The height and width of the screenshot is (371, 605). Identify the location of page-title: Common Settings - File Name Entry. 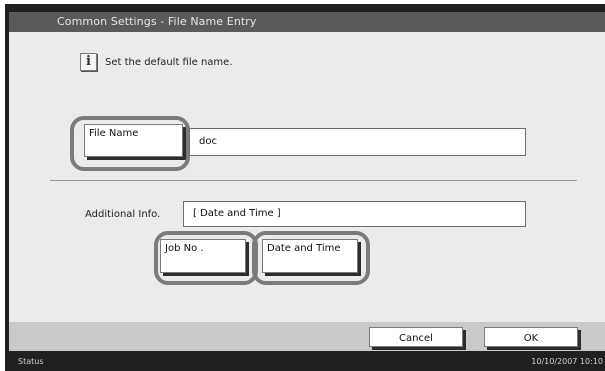
(157, 21).